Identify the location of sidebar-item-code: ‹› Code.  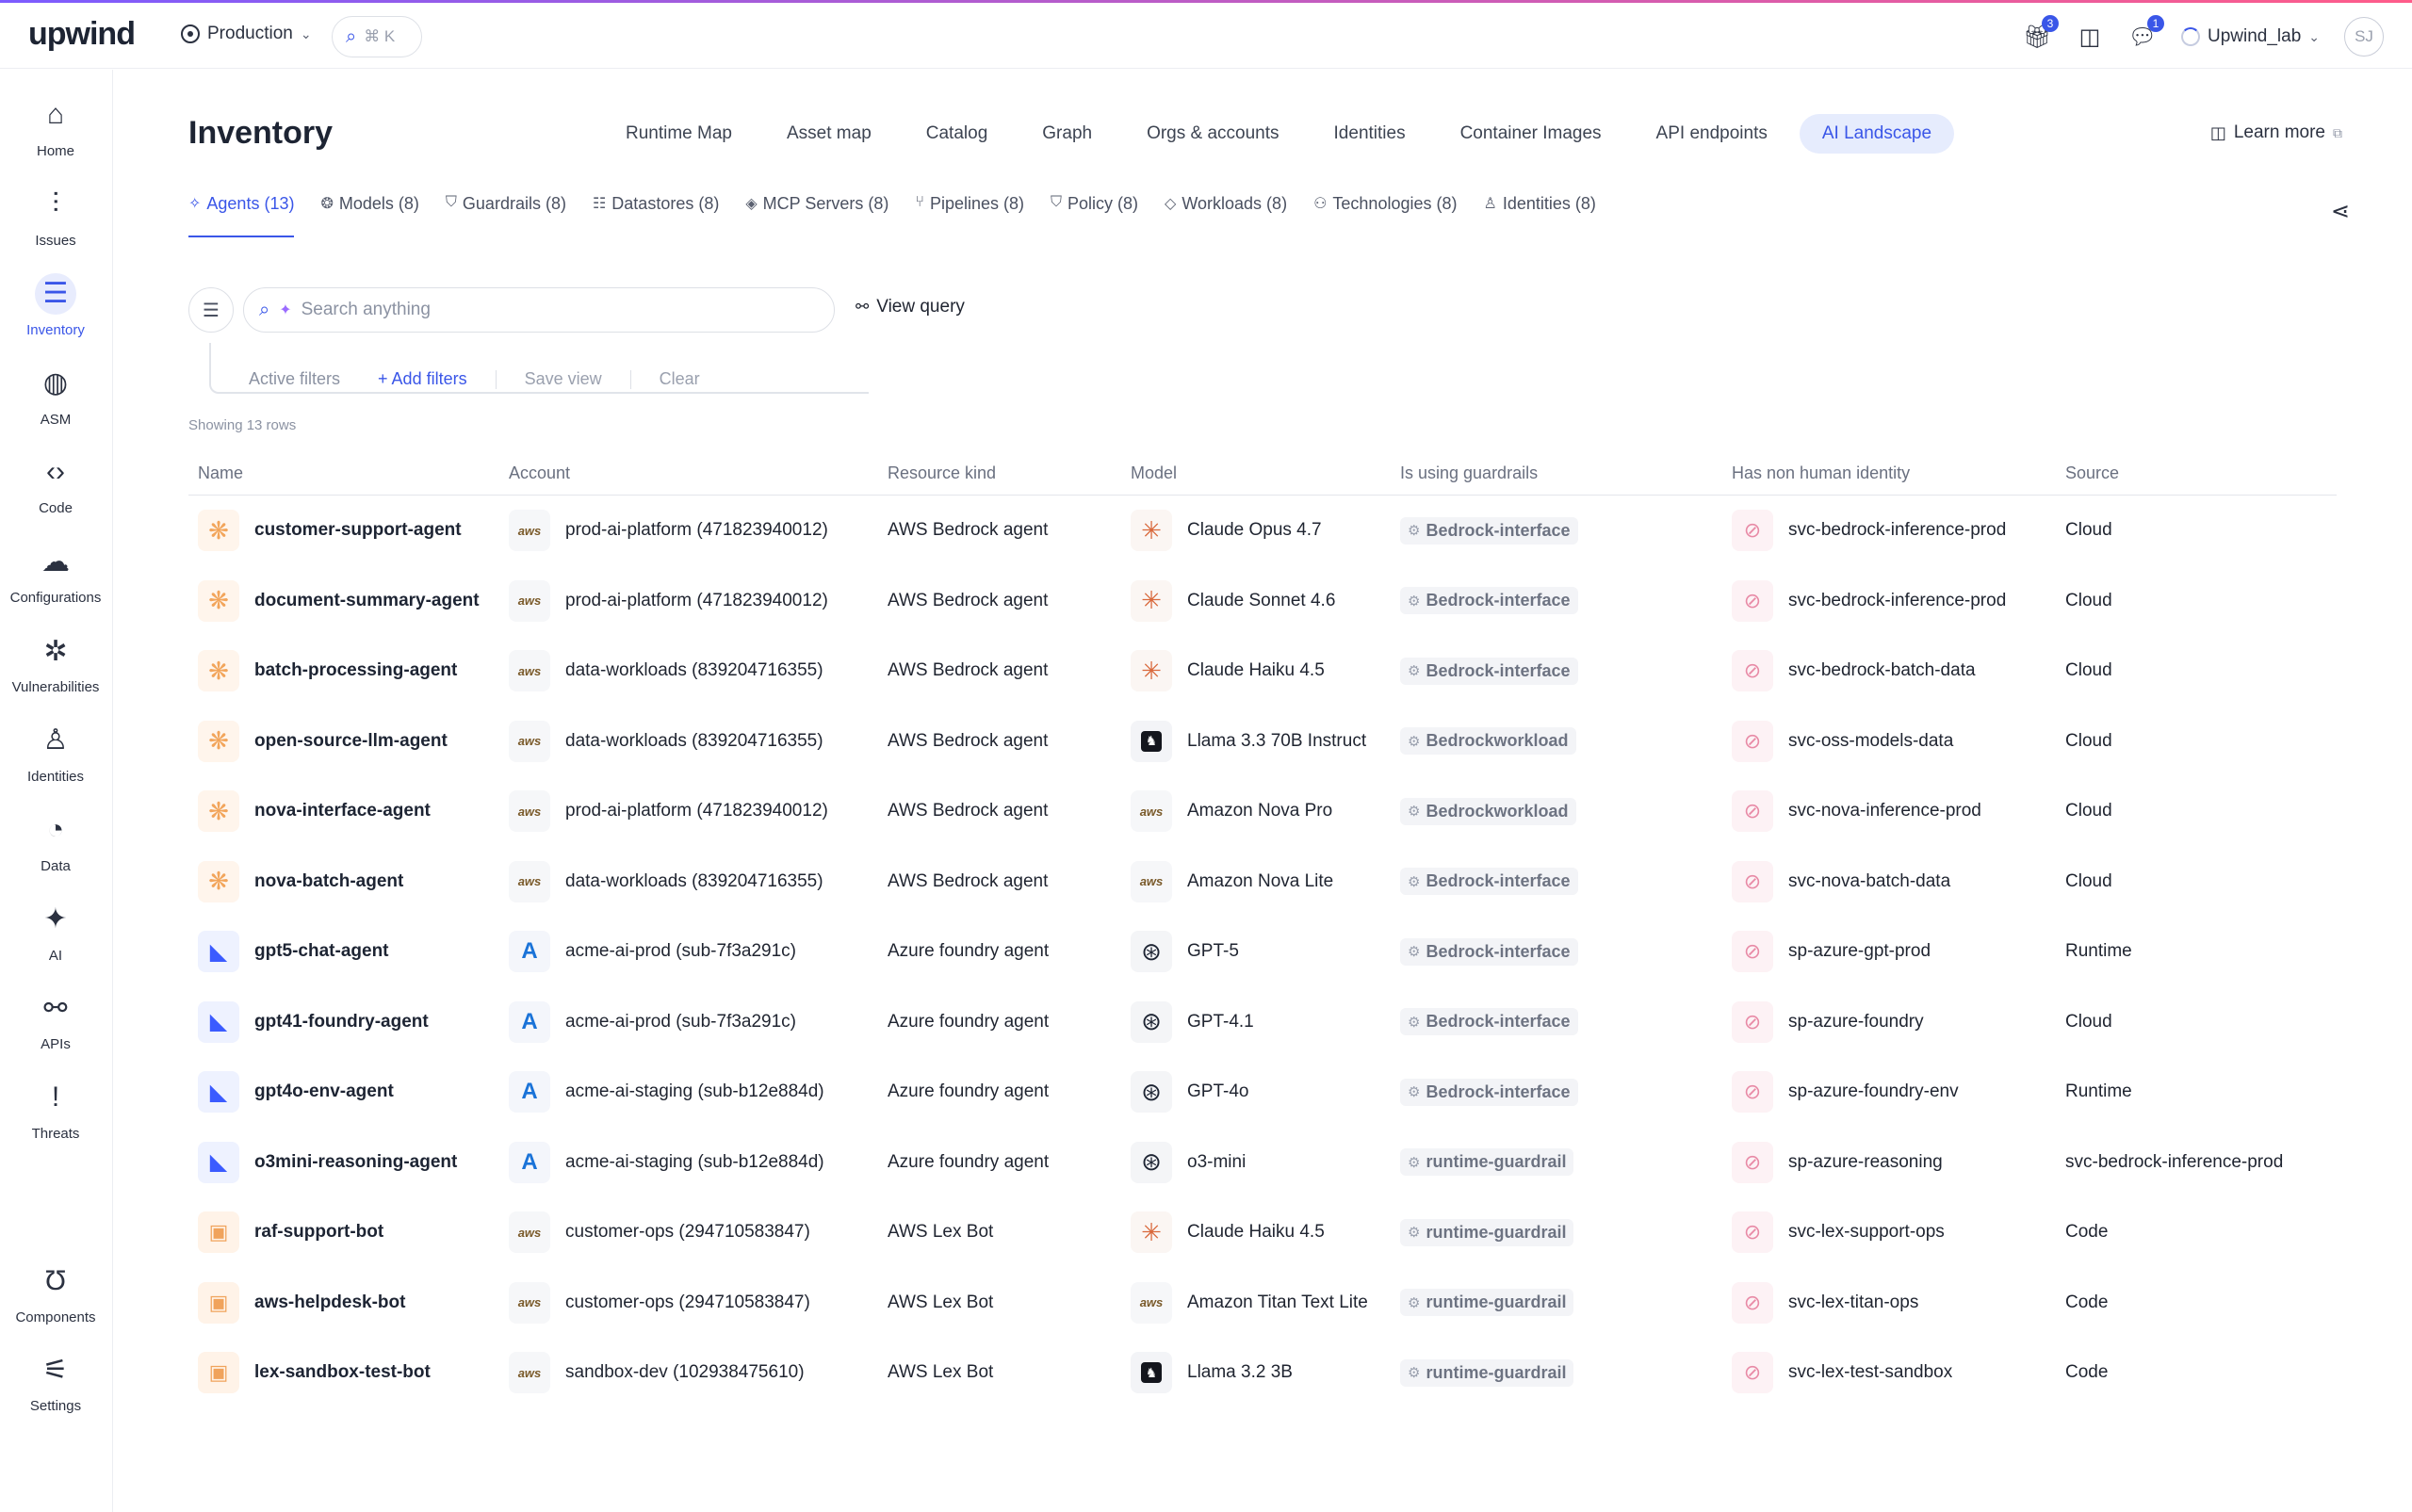
(55, 490).